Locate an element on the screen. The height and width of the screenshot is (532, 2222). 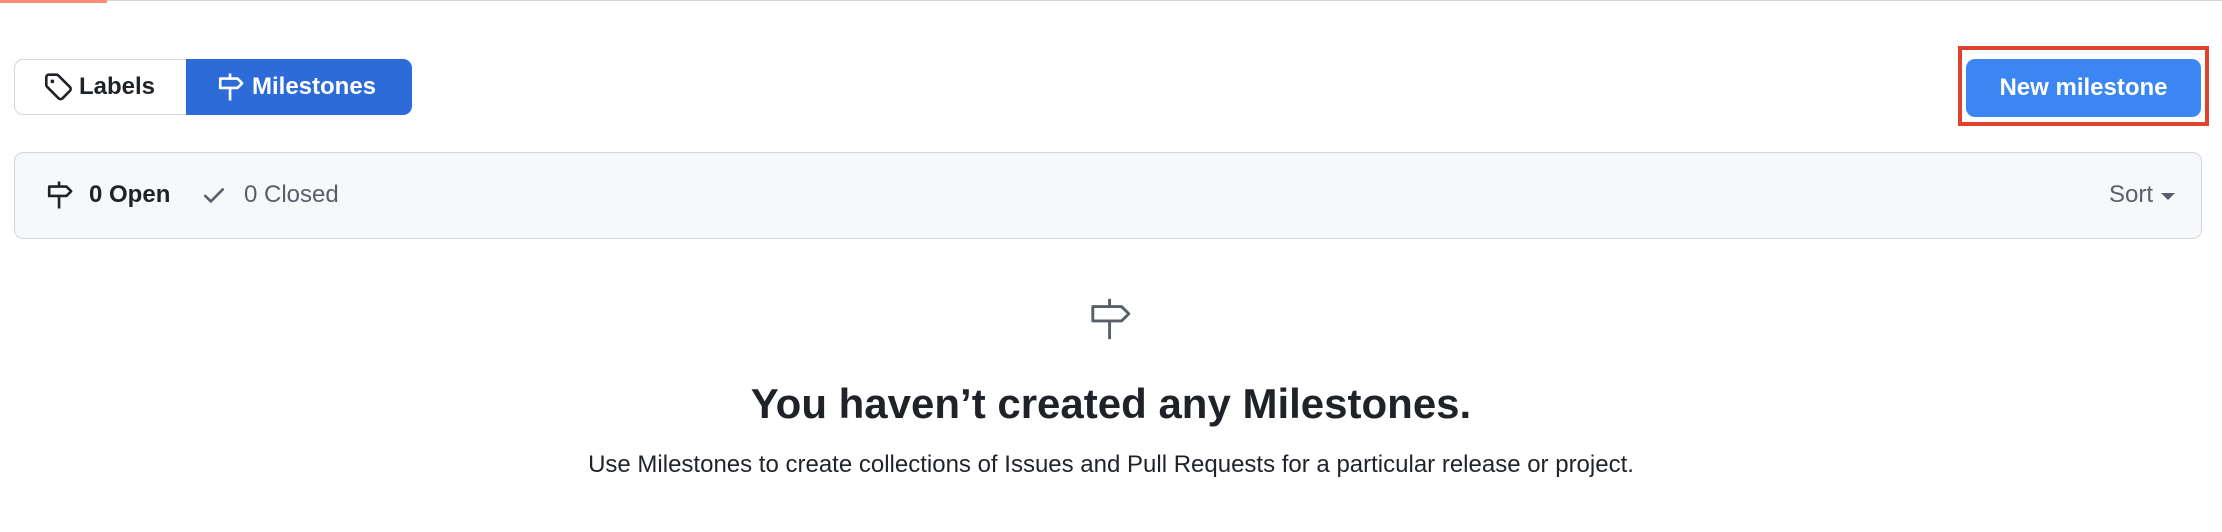
new-milestone-button: New milestone is located at coordinates (2083, 88).